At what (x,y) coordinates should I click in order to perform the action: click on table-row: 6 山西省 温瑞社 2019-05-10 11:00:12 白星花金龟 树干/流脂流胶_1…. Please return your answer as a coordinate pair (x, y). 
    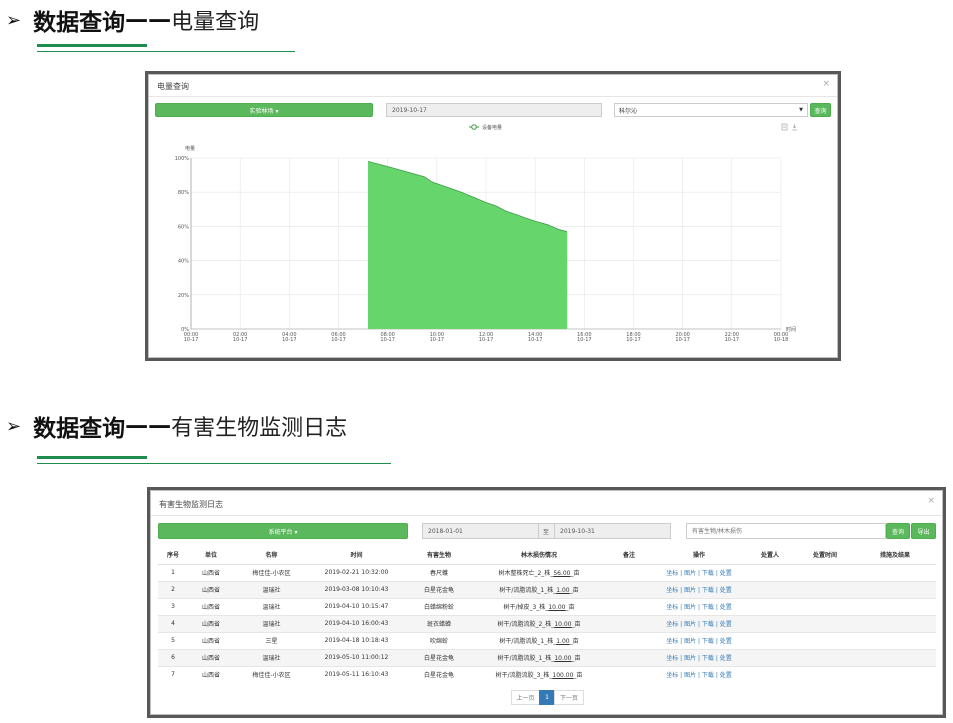
    Looking at the image, I should click on (547, 657).